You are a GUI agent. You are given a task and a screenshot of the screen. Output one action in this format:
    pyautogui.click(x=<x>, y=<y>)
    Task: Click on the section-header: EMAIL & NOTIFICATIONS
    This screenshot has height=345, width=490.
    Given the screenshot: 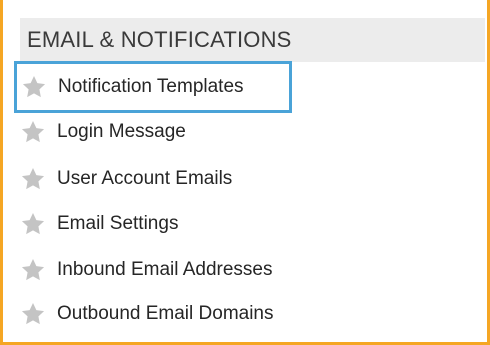 What is the action you would take?
    pyautogui.click(x=252, y=40)
    